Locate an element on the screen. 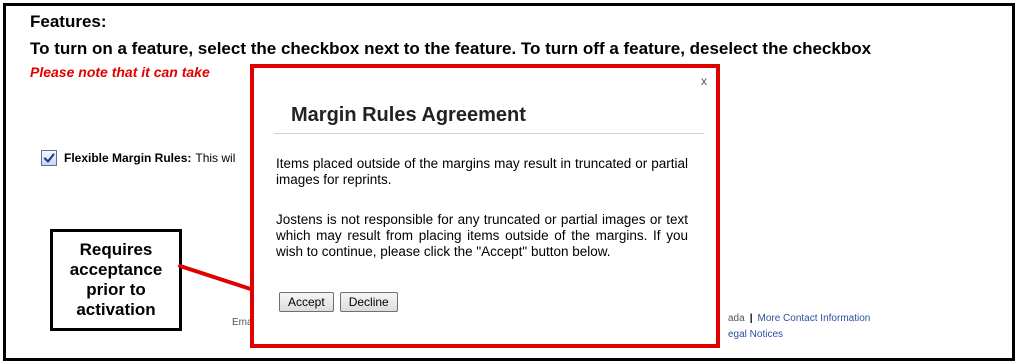 This screenshot has width=1018, height=364. features-note: Please note that it can take is located at coordinates (120, 72).